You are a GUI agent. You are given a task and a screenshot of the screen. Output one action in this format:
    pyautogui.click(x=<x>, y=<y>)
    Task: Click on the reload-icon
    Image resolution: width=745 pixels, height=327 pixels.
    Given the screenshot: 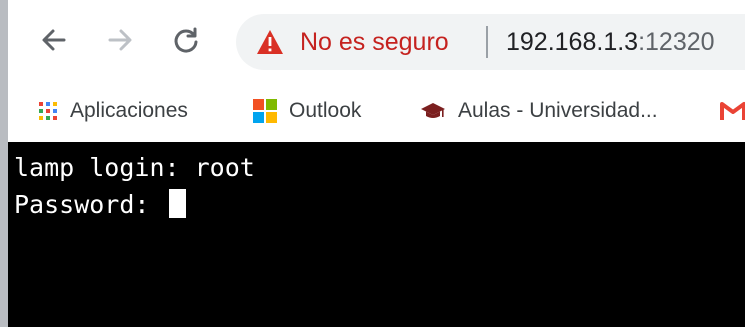 What is the action you would take?
    pyautogui.click(x=186, y=40)
    